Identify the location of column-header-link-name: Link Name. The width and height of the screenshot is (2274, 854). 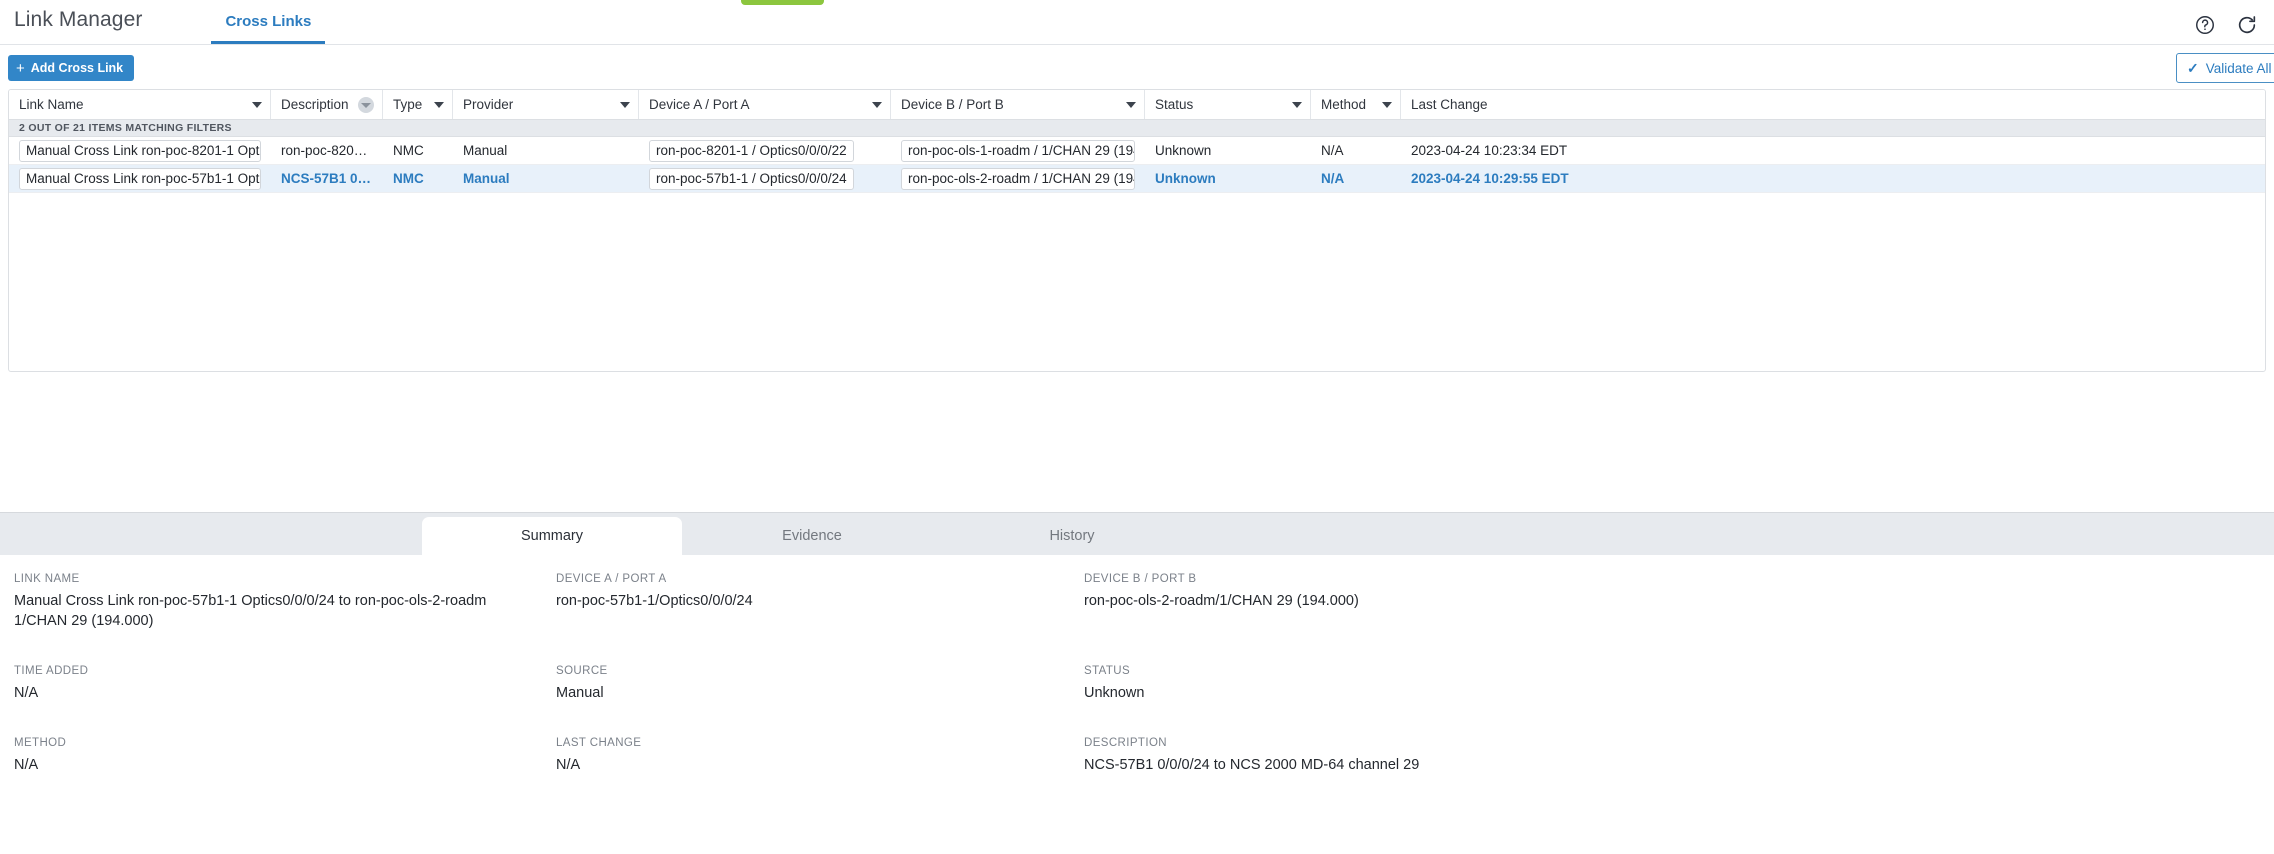
(140, 104).